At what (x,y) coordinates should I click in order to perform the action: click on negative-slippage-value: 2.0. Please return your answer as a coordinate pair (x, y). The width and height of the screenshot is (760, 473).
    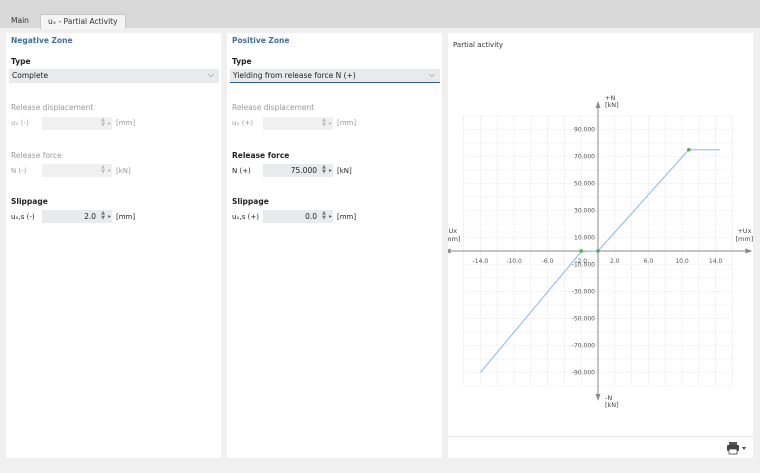
    Looking at the image, I should click on (90, 216).